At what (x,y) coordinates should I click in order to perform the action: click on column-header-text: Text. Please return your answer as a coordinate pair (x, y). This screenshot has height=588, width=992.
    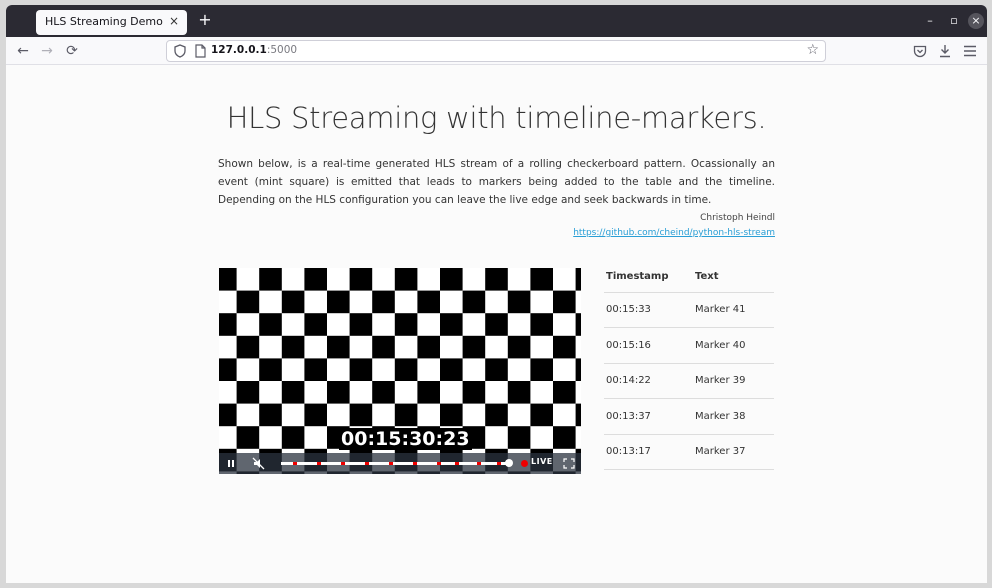
    Looking at the image, I should click on (733, 277).